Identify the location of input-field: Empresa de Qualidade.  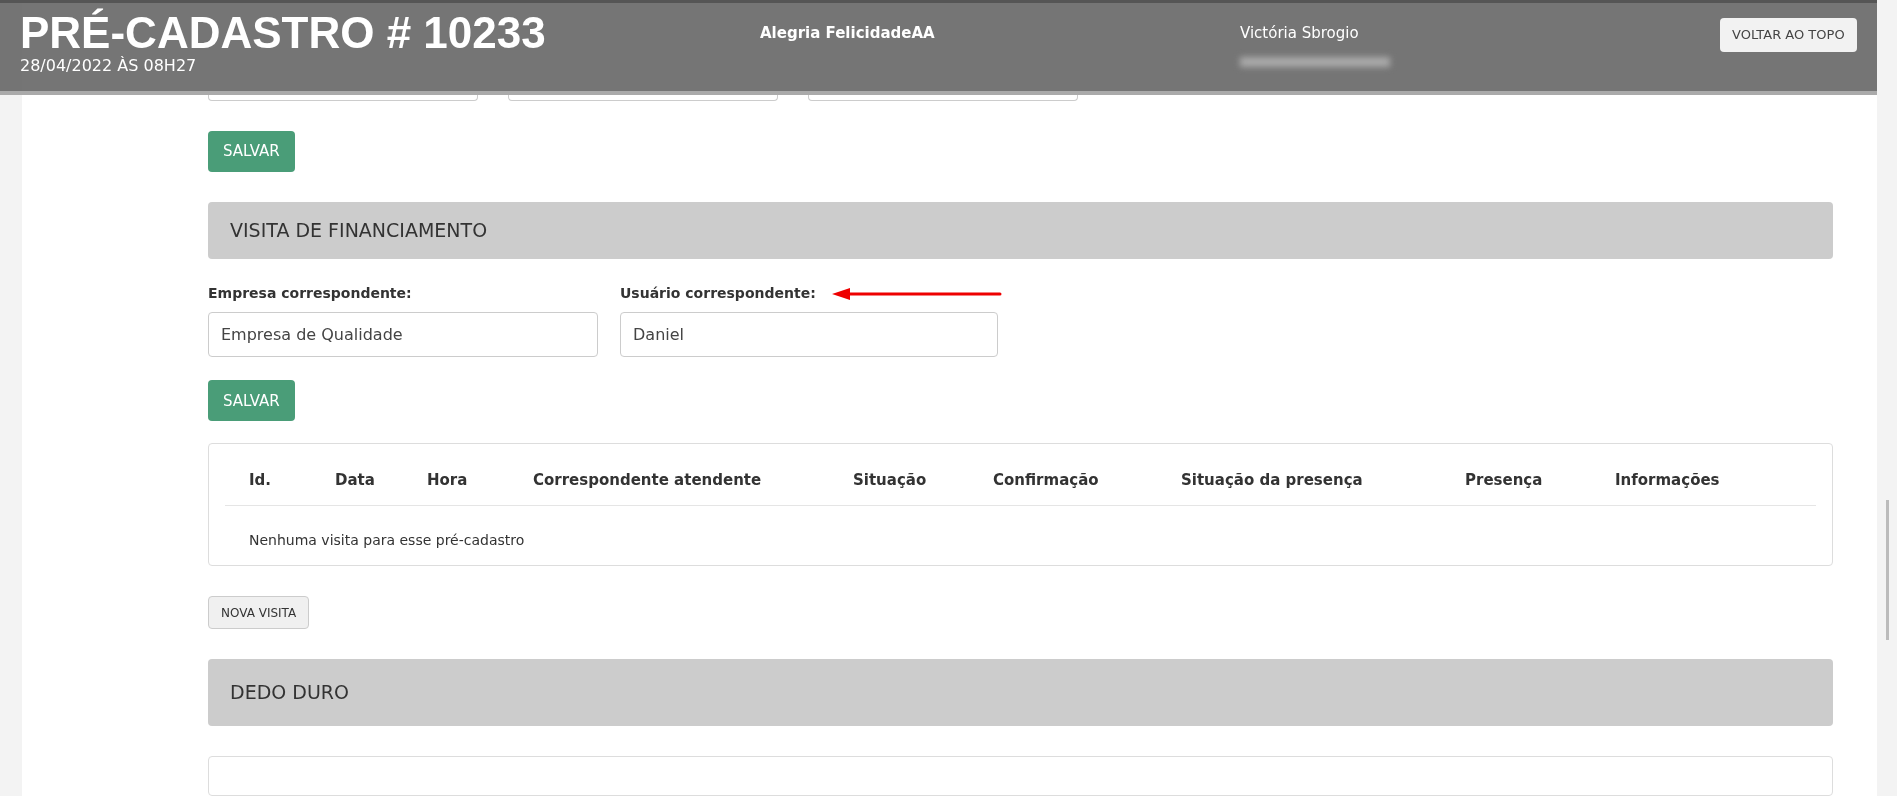
(403, 335).